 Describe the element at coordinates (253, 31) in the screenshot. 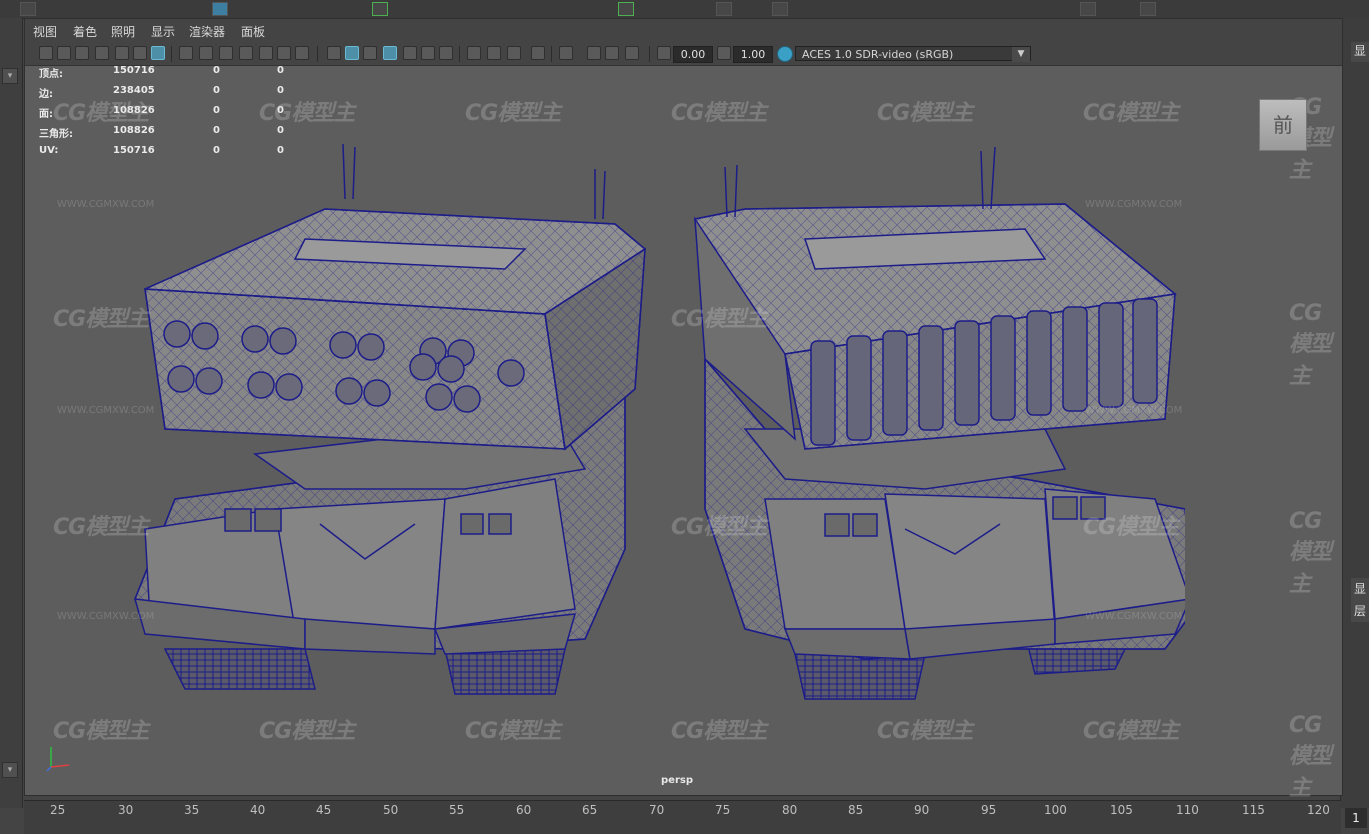

I see `menu-panels: 面板` at that location.